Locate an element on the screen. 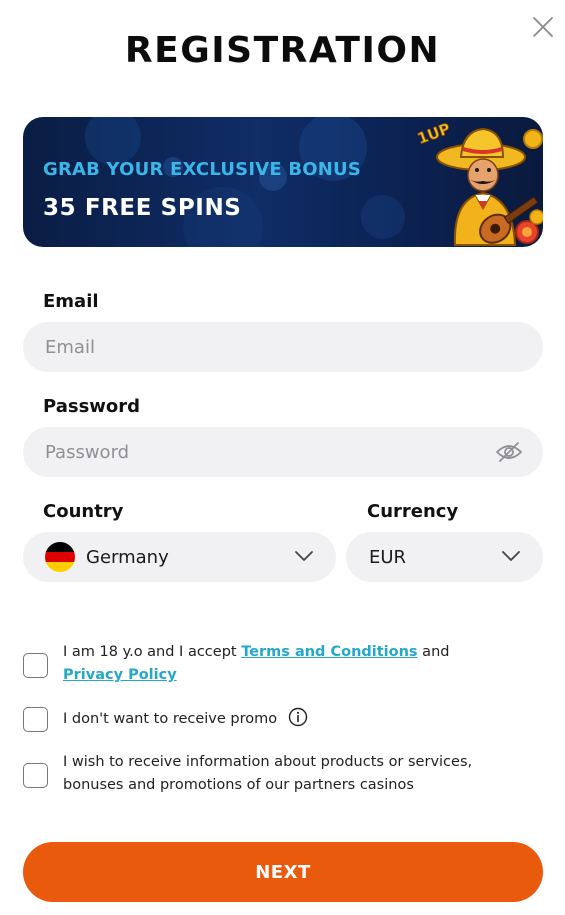  currency-value: EUR is located at coordinates (388, 557).